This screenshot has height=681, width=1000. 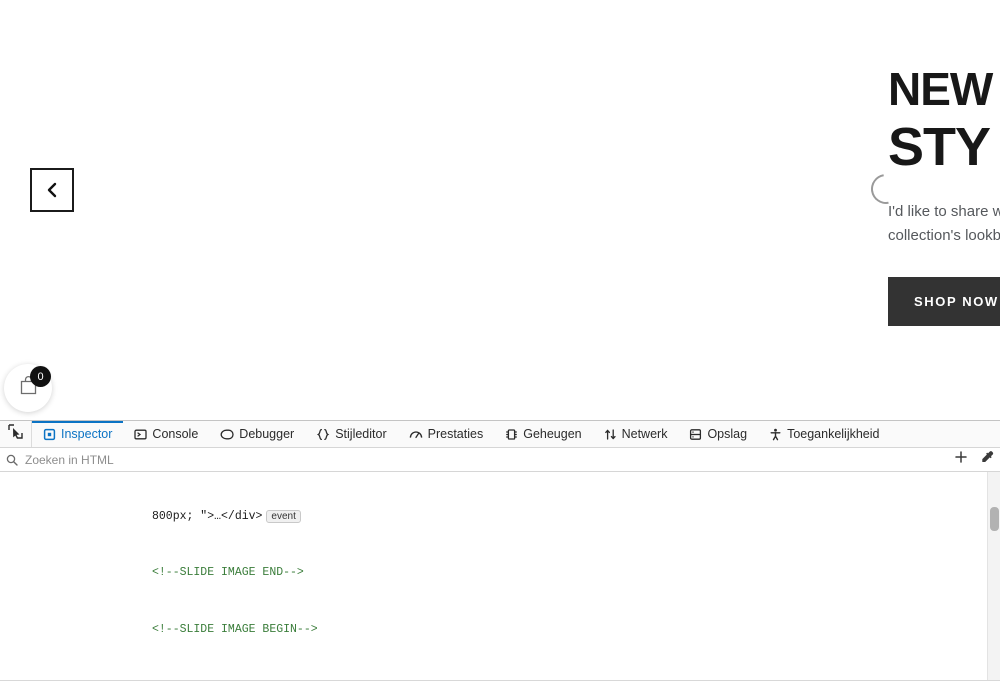 I want to click on tab-memory: Geheugen, so click(x=543, y=434).